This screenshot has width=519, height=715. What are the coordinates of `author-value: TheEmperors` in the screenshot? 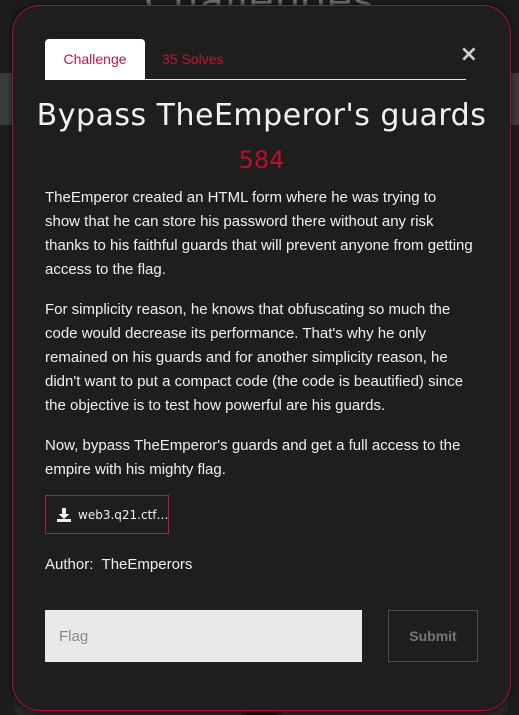 It's located at (147, 564).